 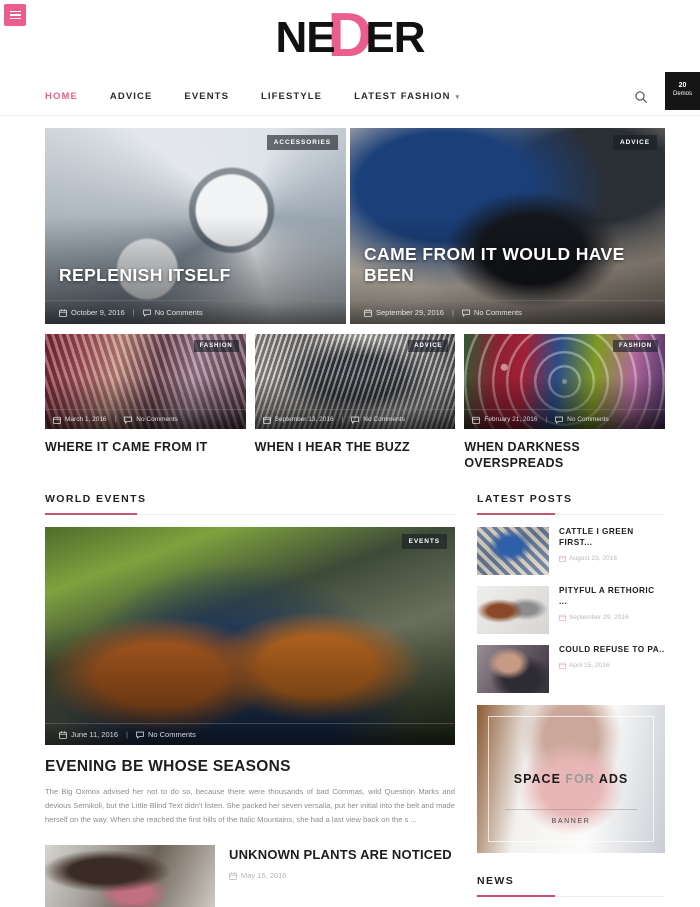 I want to click on nav-label: LIFESTYLE, so click(x=292, y=96).